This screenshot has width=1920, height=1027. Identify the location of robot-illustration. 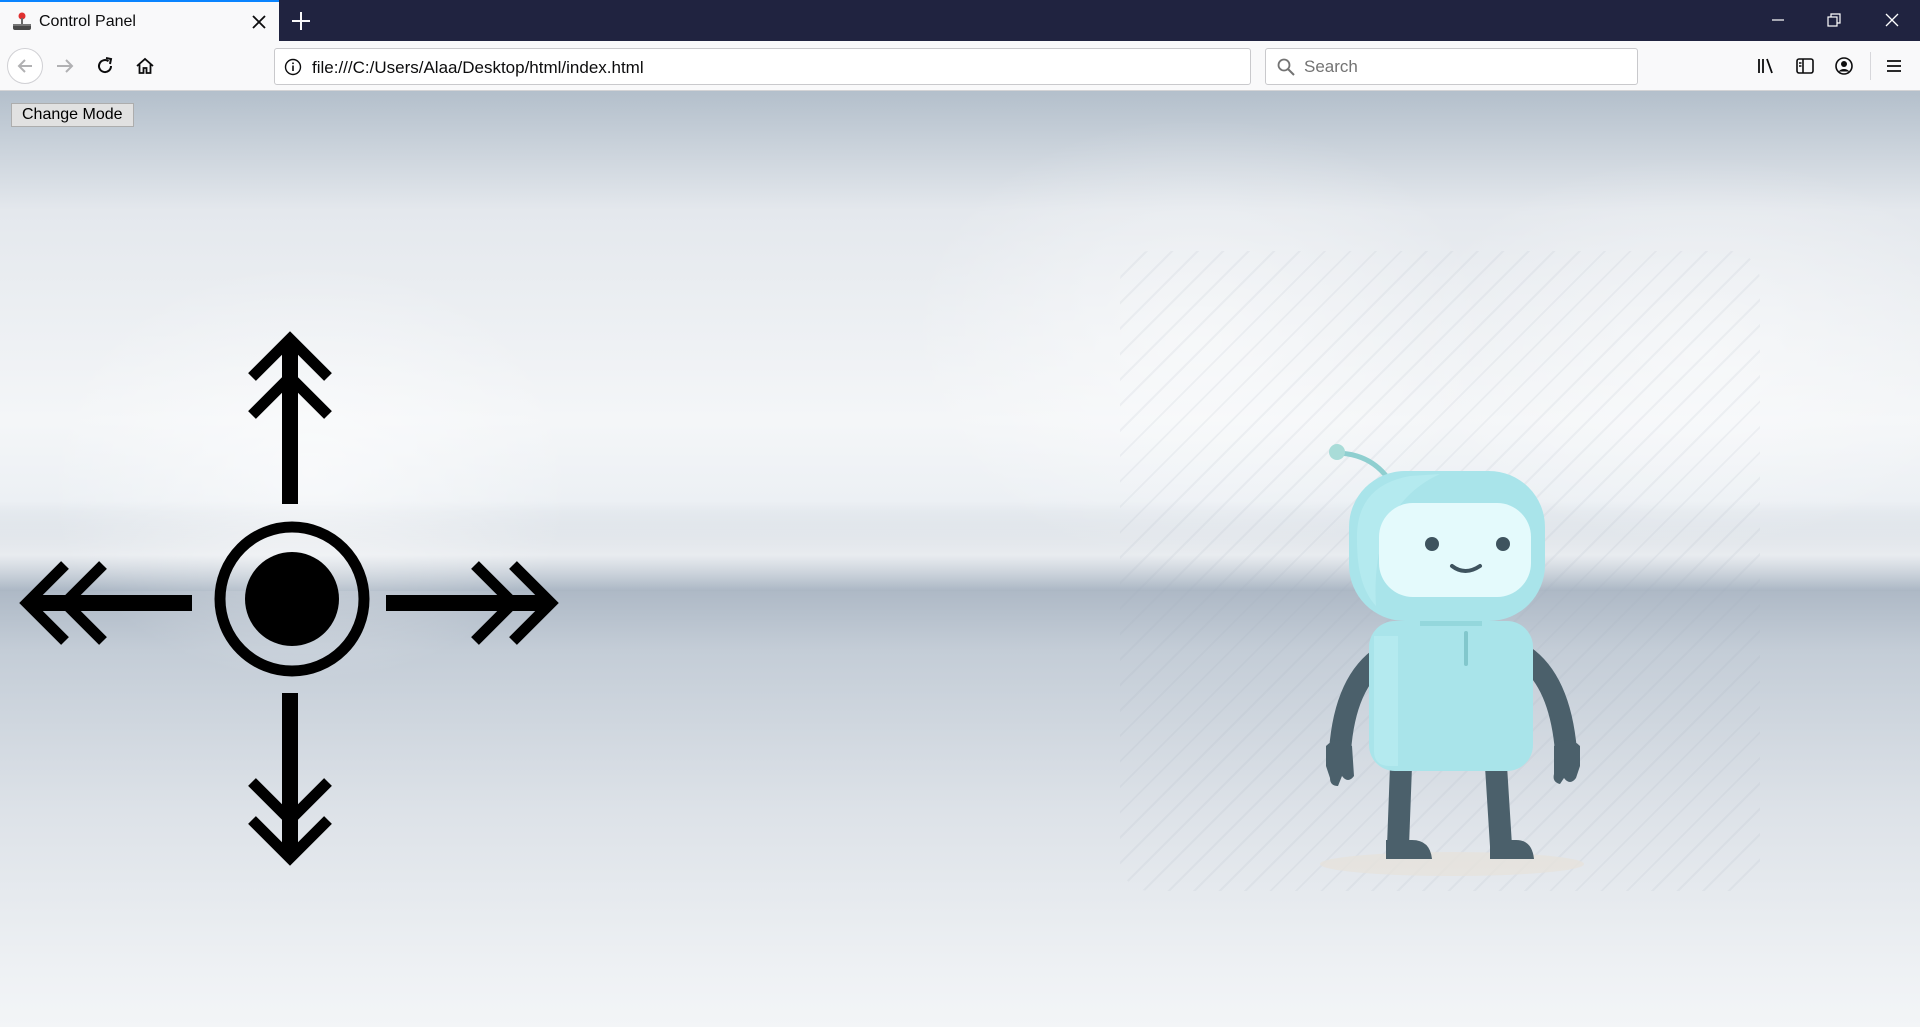
(1452, 660).